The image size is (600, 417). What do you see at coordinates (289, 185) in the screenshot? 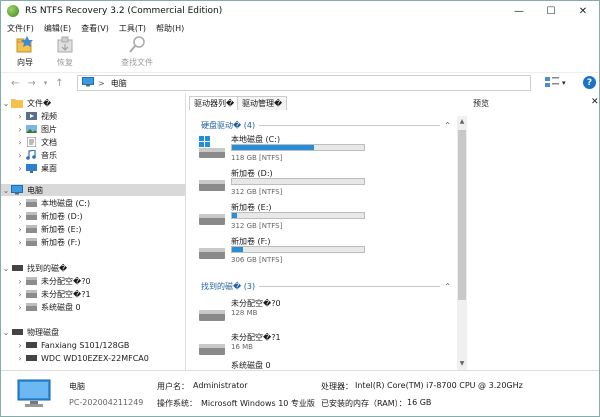
I see `drive-item-d: 新加卷 (D:) 312 GB [NTFS]` at bounding box center [289, 185].